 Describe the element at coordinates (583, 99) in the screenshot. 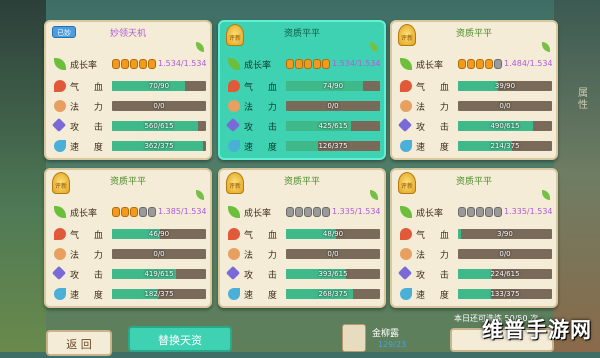

I see `background-attribute-tab: 属 性` at that location.